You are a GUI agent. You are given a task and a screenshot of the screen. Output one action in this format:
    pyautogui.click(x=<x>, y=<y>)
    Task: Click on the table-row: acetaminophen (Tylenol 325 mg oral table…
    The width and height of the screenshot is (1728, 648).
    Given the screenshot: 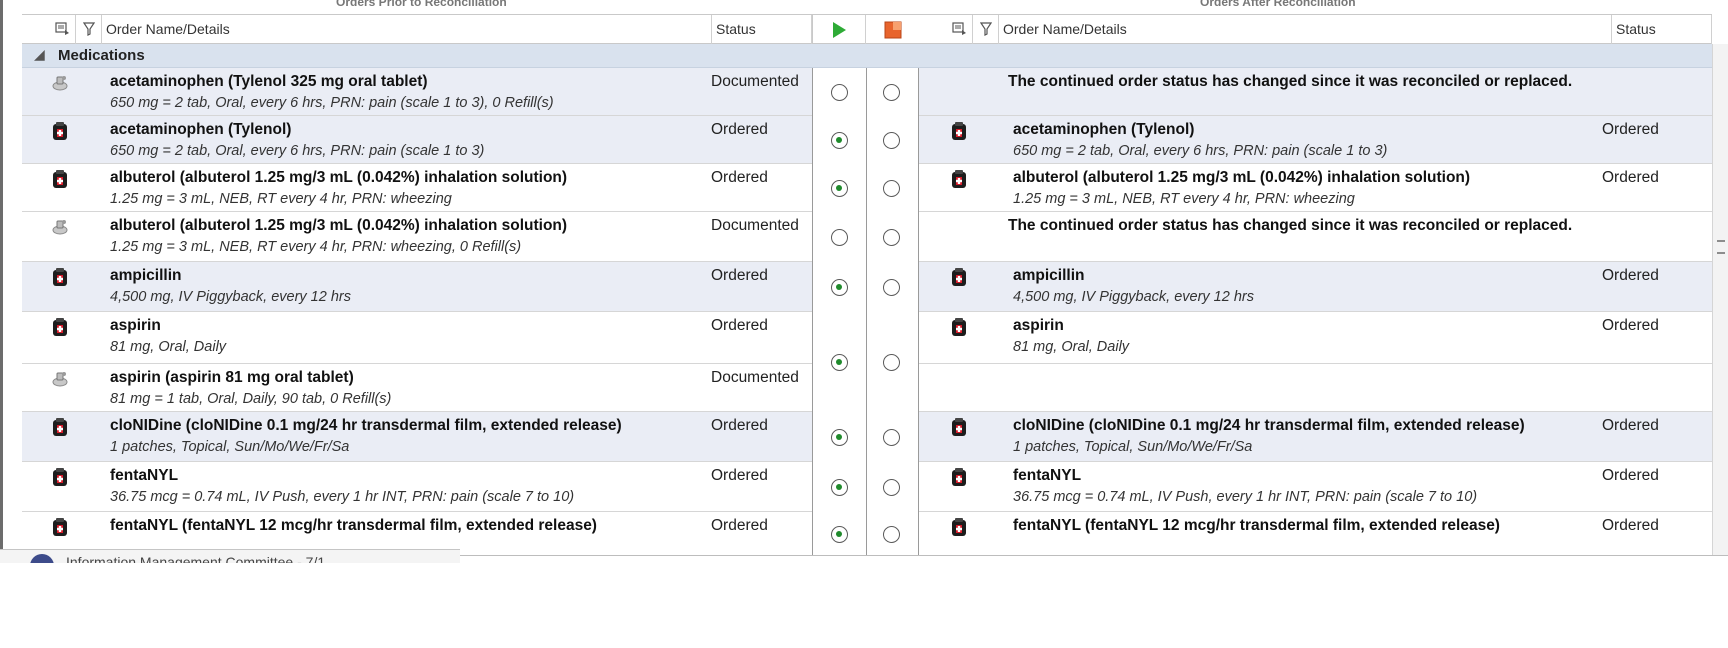 What is the action you would take?
    pyautogui.click(x=875, y=92)
    